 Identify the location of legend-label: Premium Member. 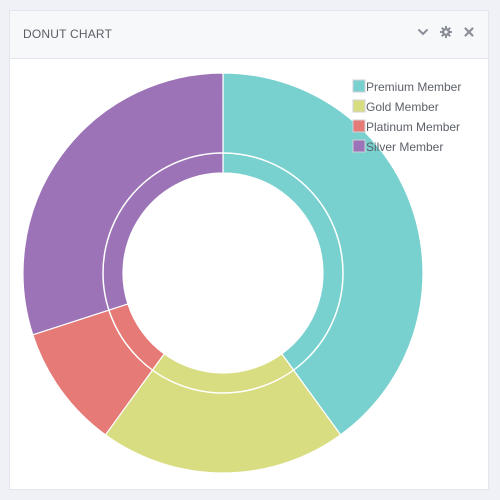
(413, 87).